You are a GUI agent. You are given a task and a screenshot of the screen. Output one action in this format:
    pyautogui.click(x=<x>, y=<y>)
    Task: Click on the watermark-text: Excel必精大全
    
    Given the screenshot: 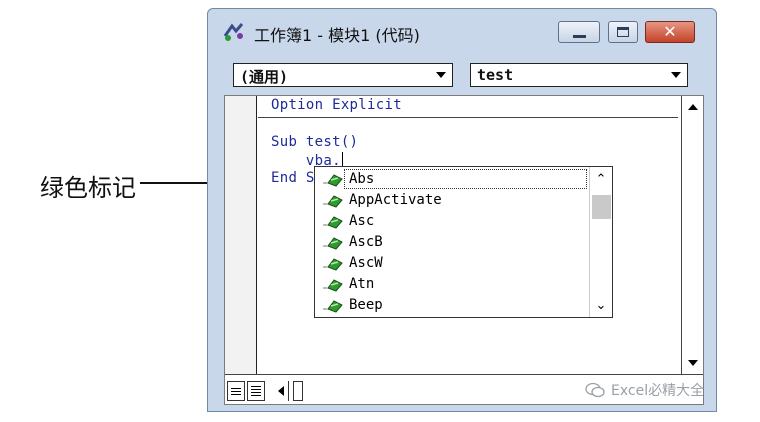 What is the action you would take?
    pyautogui.click(x=658, y=391)
    